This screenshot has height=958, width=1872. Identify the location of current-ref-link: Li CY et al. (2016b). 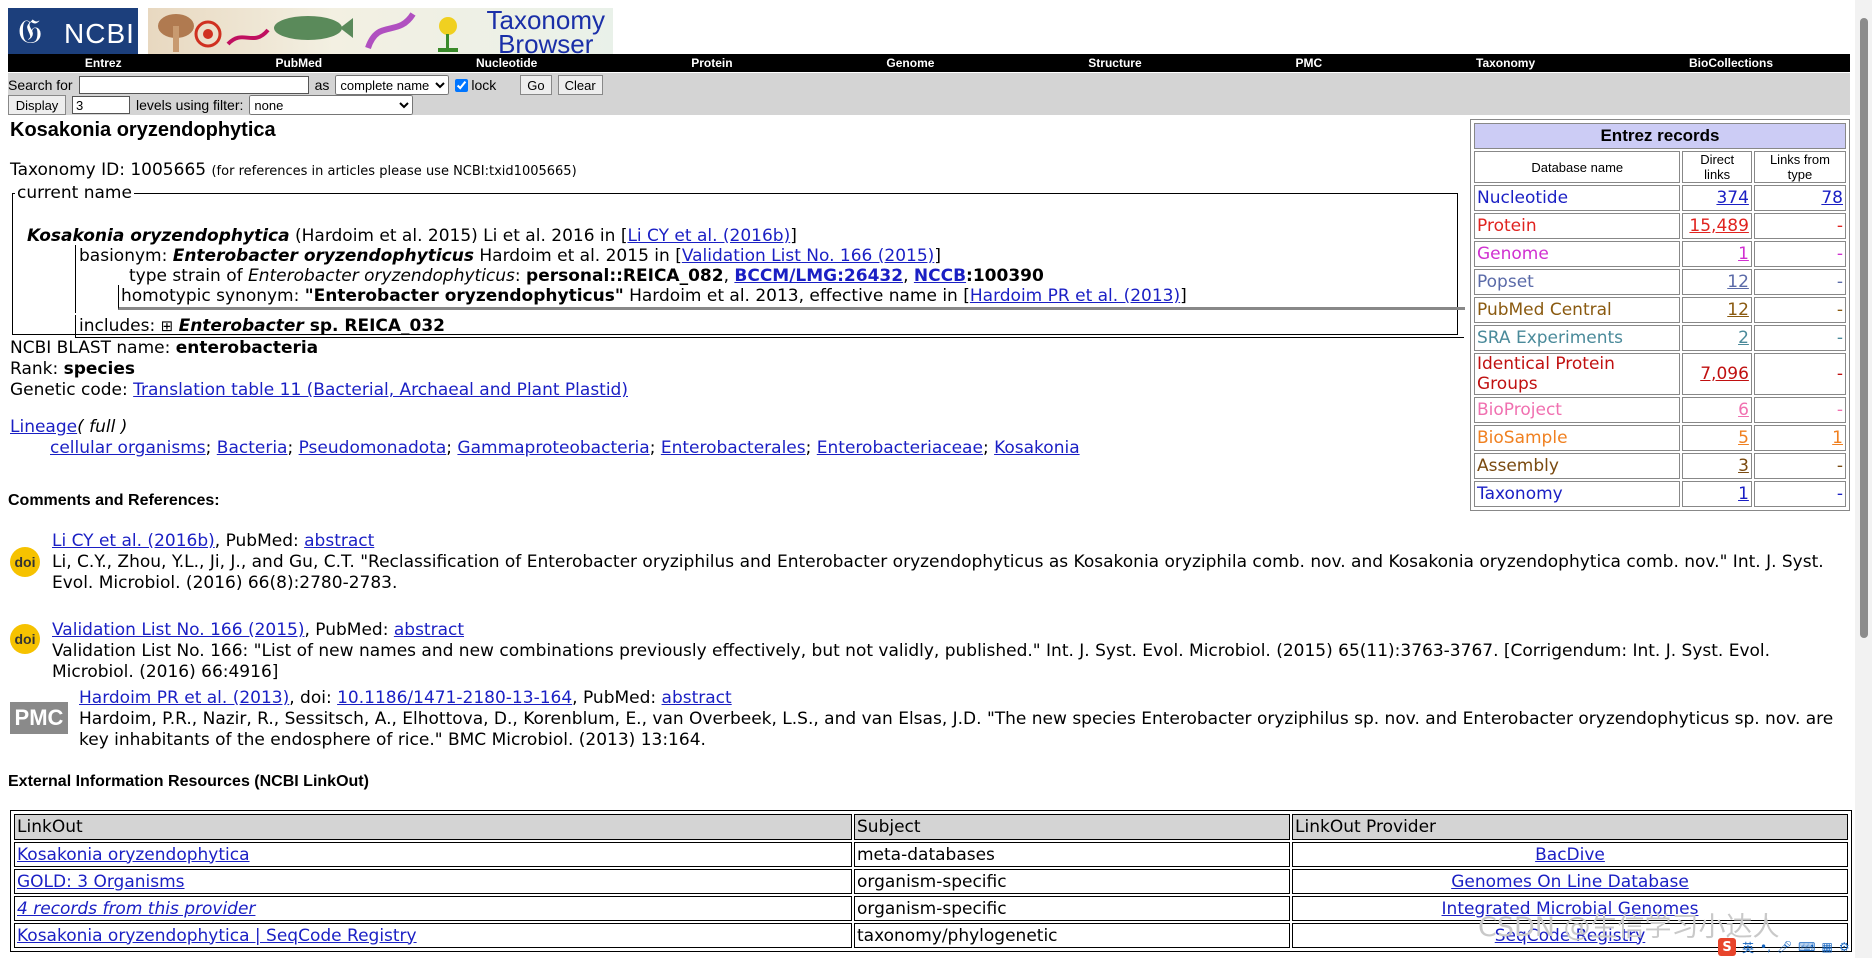
(708, 236).